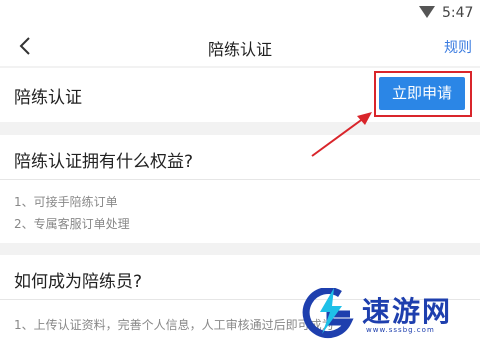 The height and width of the screenshot is (354, 480). Describe the element at coordinates (328, 313) in the screenshot. I see `lightning-g-logo-icon` at that location.